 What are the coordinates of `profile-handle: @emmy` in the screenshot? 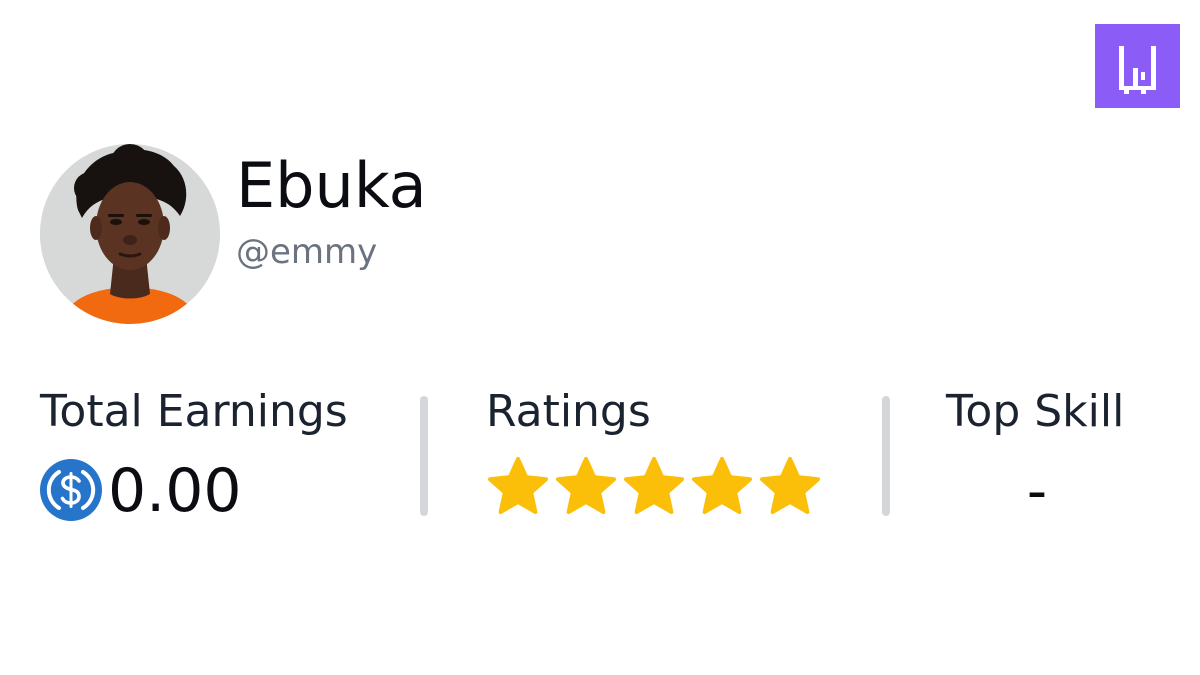 It's located at (307, 252).